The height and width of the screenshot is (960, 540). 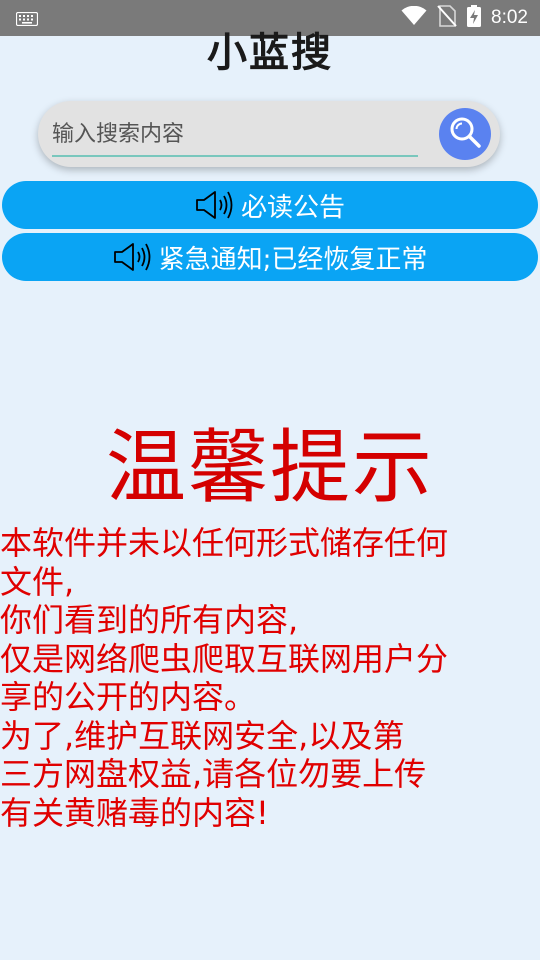 What do you see at coordinates (149, 620) in the screenshot?
I see `tip-line: 你们看到的所有内容,` at bounding box center [149, 620].